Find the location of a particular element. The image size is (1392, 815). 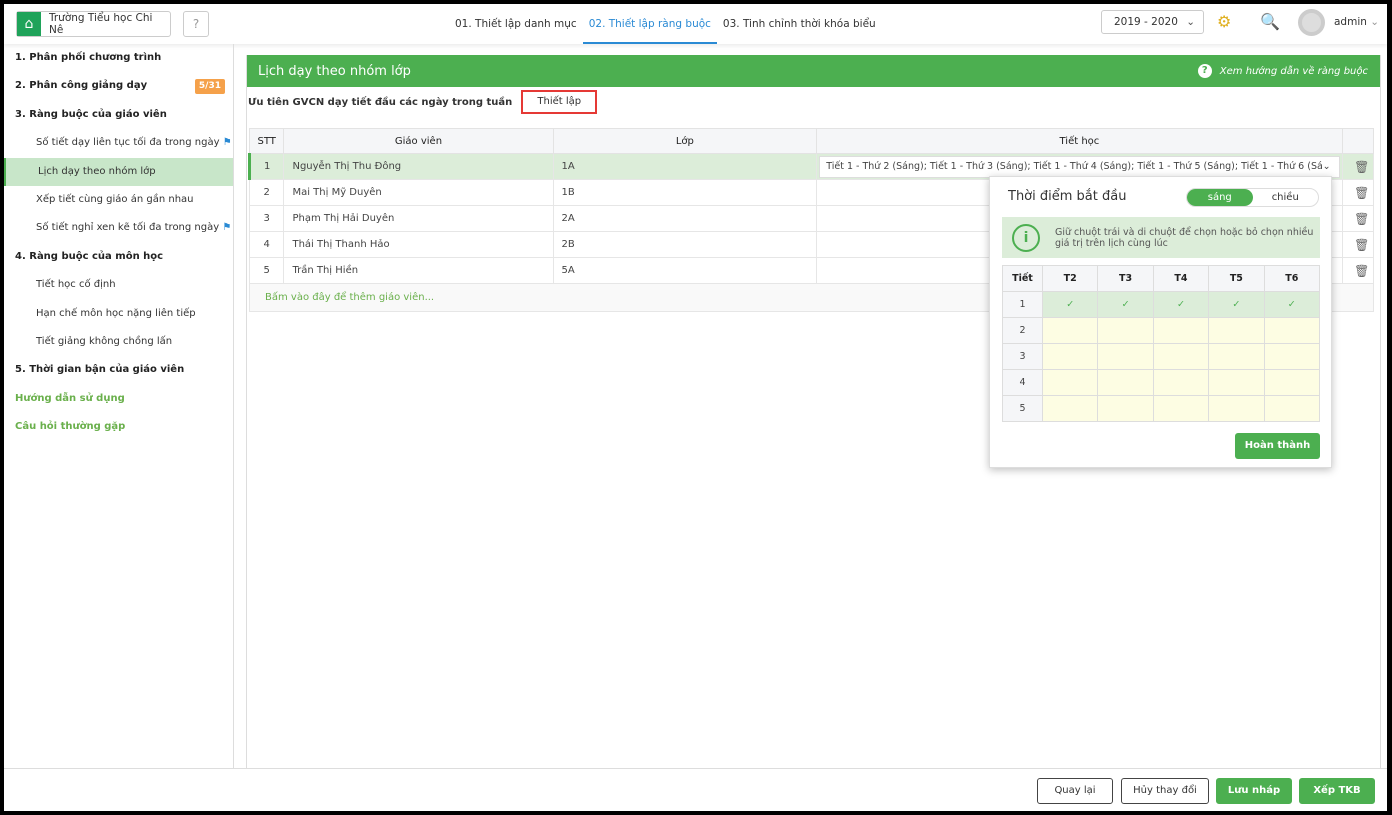

help-button: ? is located at coordinates (196, 24).